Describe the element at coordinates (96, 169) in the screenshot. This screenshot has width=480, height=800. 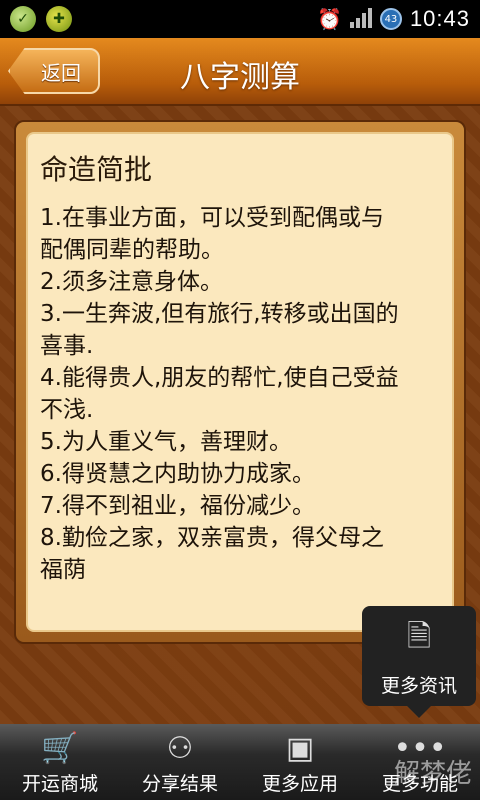
I see `card-title: 命造简批` at that location.